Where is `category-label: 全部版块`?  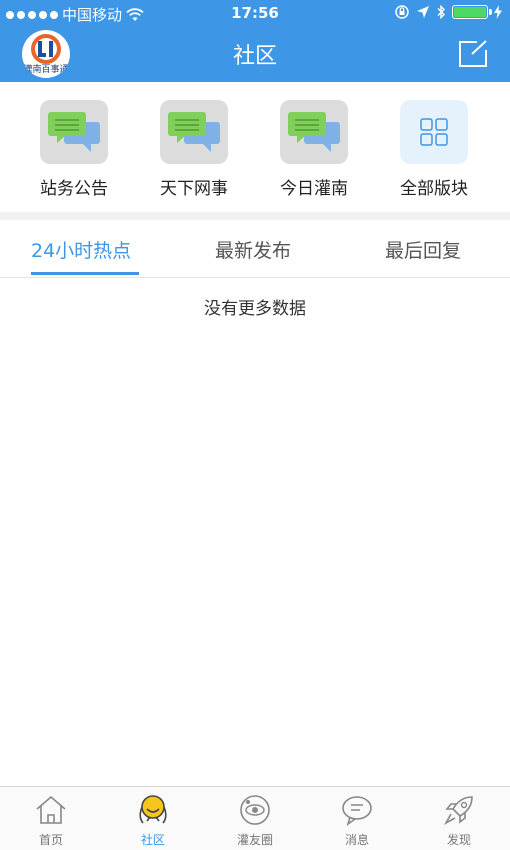
category-label: 全部版块 is located at coordinates (434, 189).